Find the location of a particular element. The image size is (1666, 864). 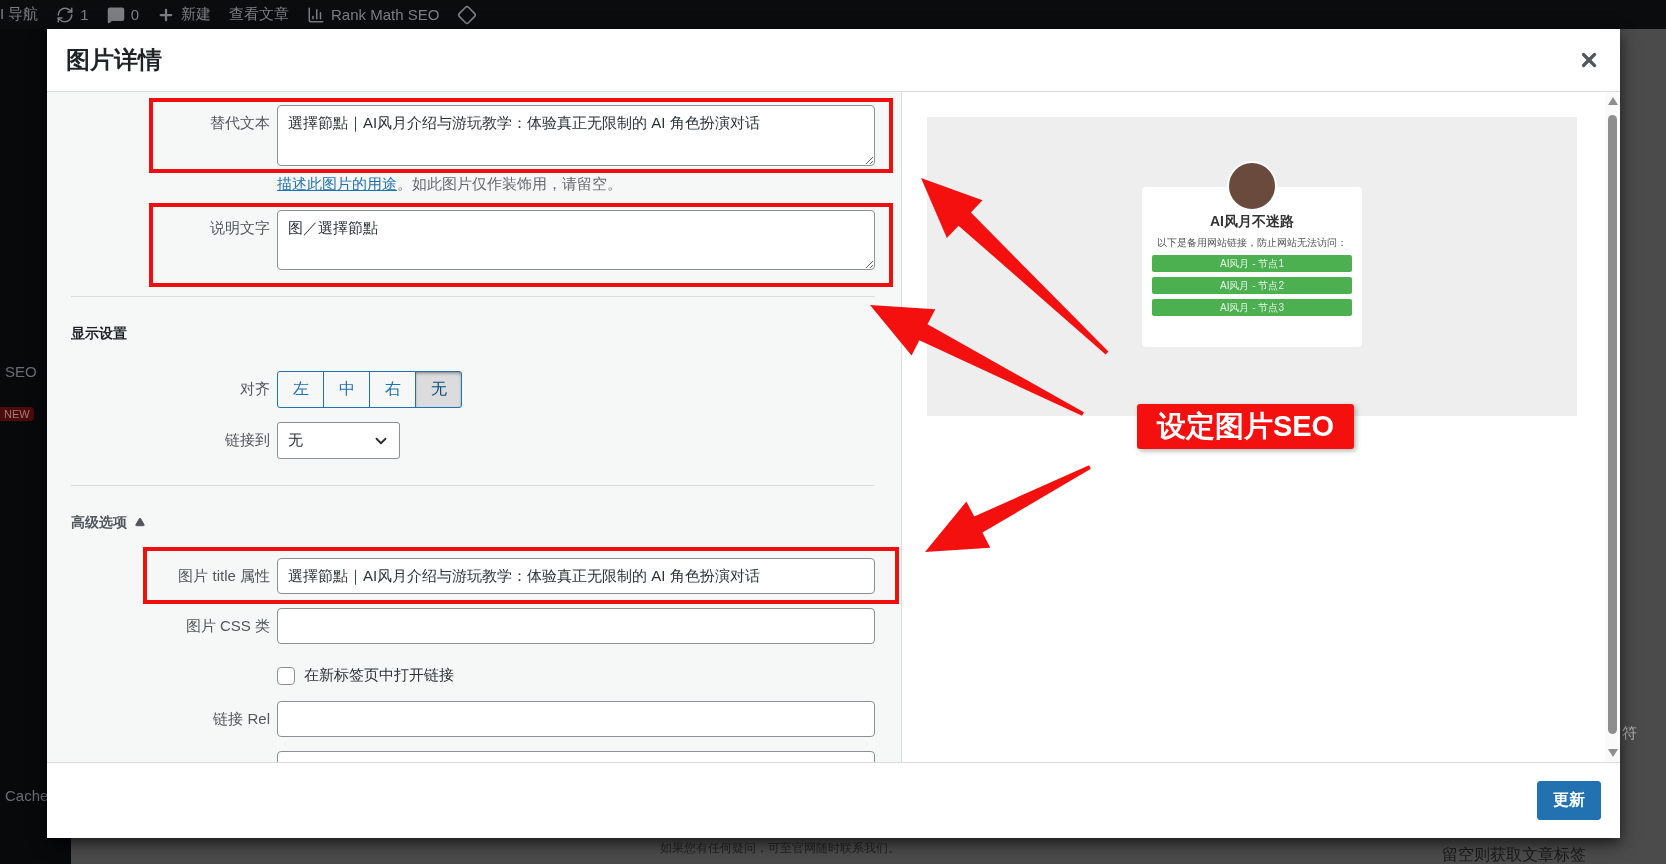

comment-icon is located at coordinates (115, 14).